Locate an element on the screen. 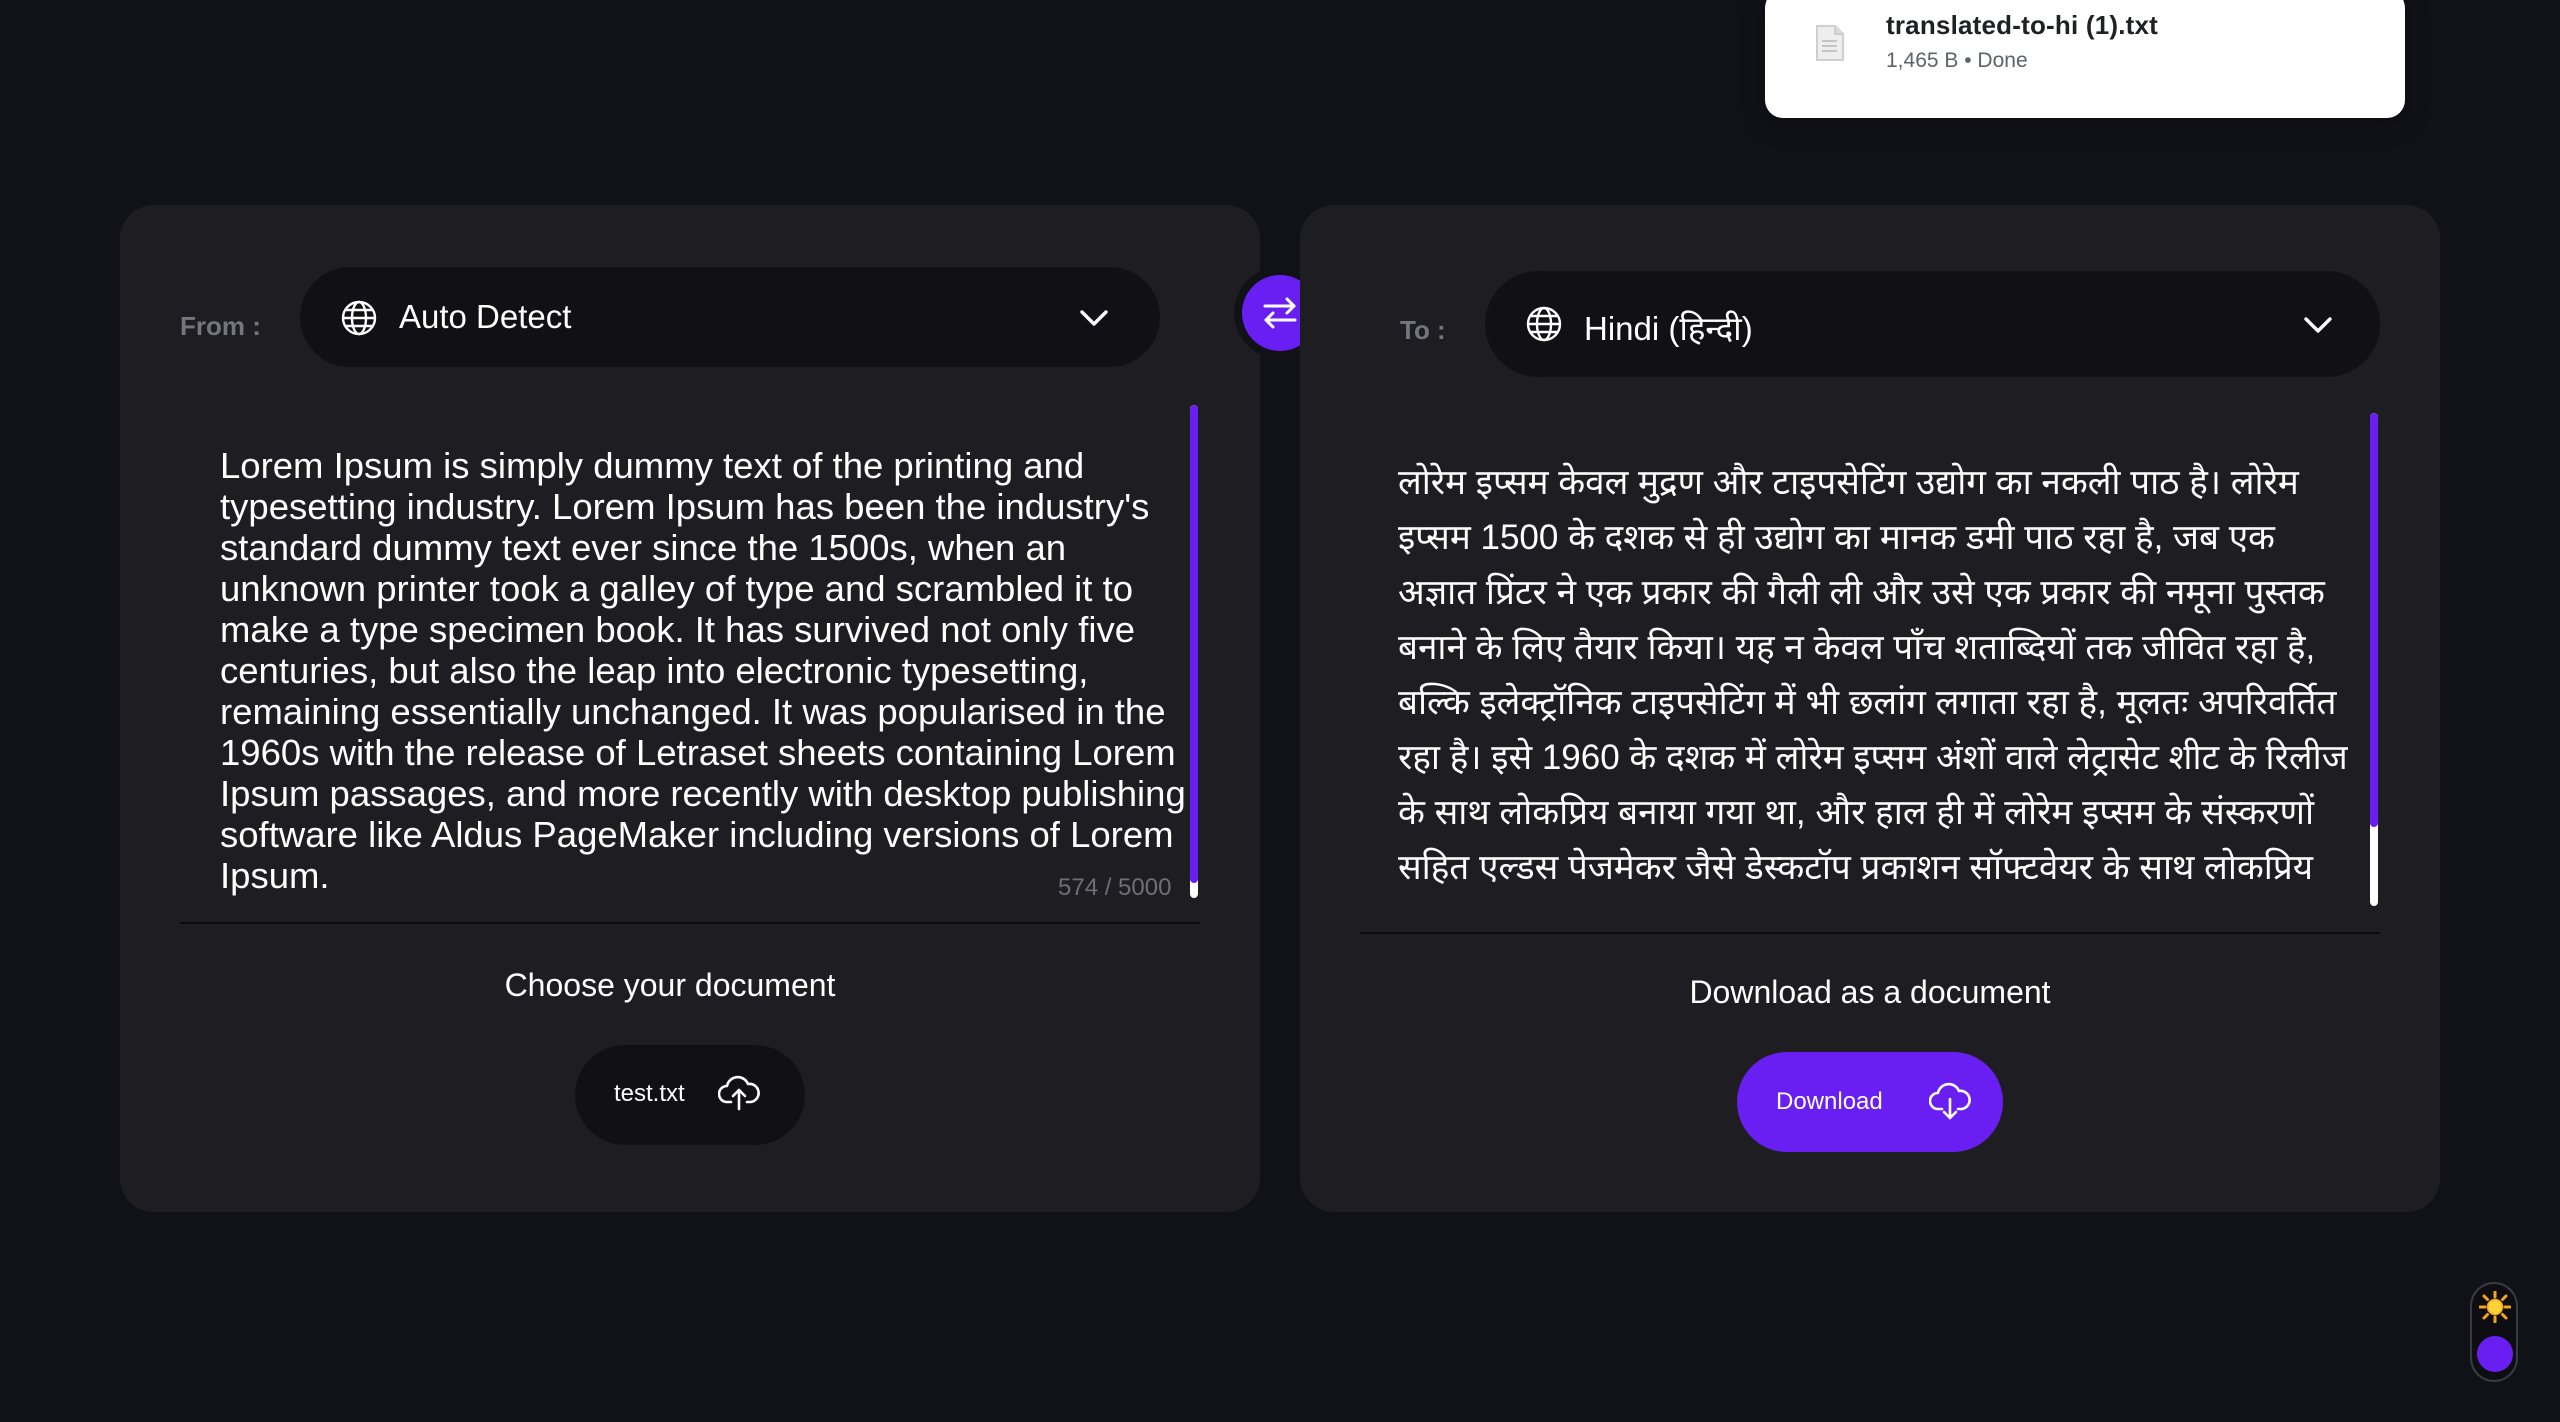 The height and width of the screenshot is (1422, 2560). target-scrollbar is located at coordinates (2374, 659).